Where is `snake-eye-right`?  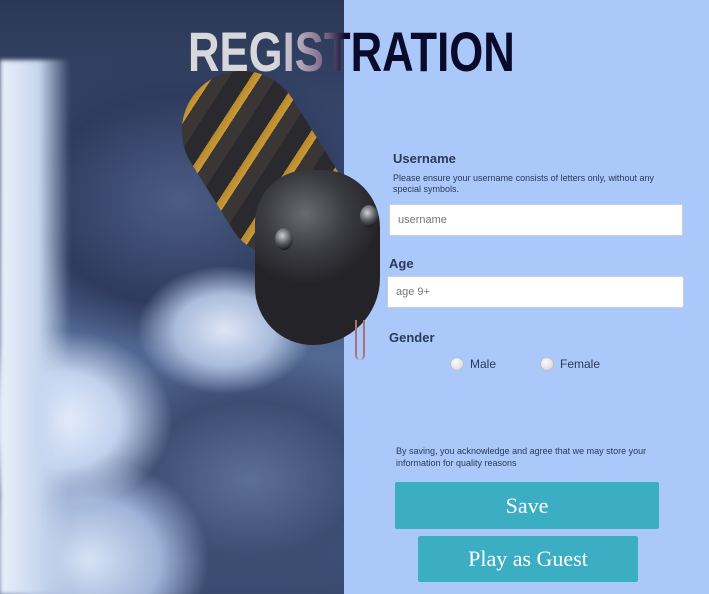
snake-eye-right is located at coordinates (369, 216).